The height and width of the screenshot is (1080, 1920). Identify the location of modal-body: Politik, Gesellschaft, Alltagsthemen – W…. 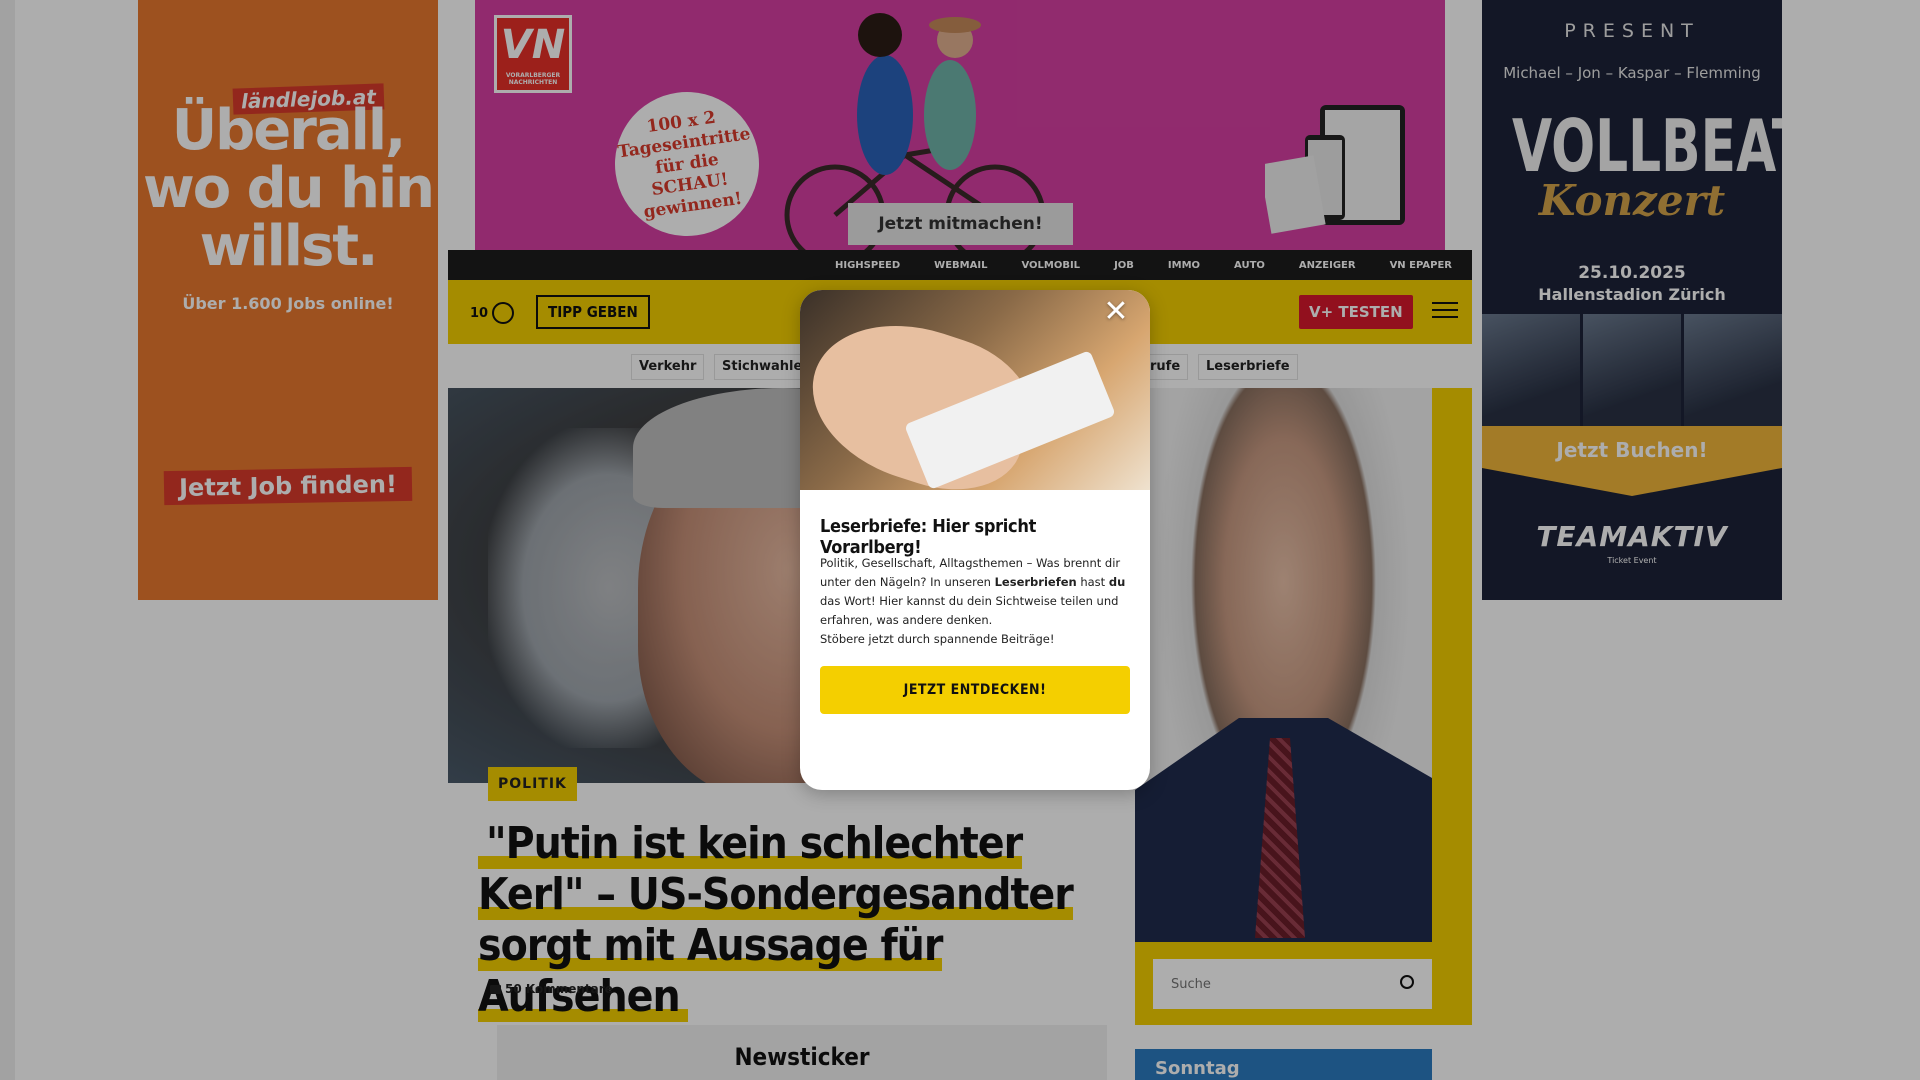
(977, 601).